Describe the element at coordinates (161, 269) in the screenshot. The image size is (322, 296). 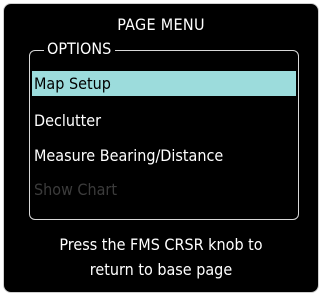
I see `instruction-line-2: return to base page` at that location.